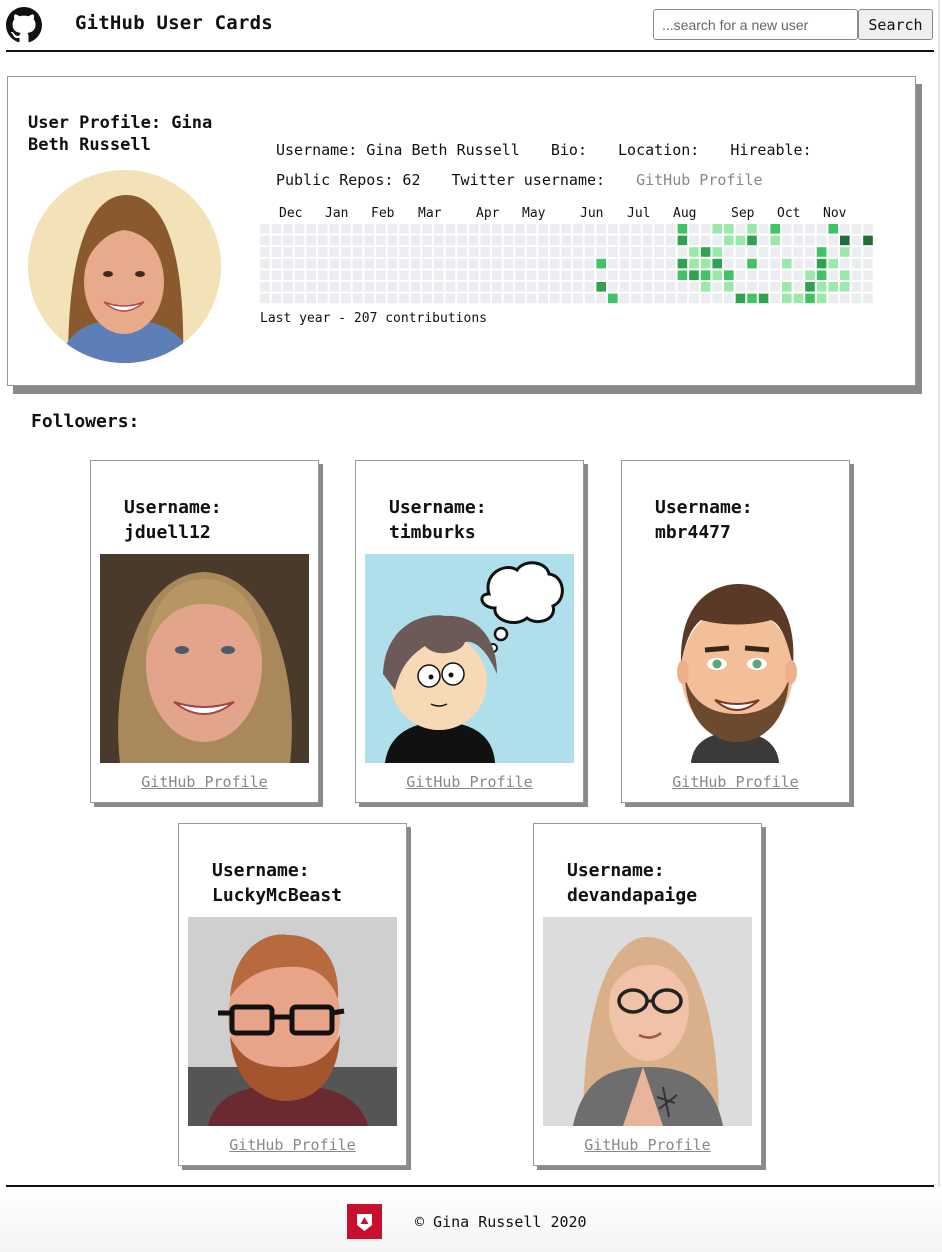  I want to click on followers-heading: Followers:, so click(85, 421).